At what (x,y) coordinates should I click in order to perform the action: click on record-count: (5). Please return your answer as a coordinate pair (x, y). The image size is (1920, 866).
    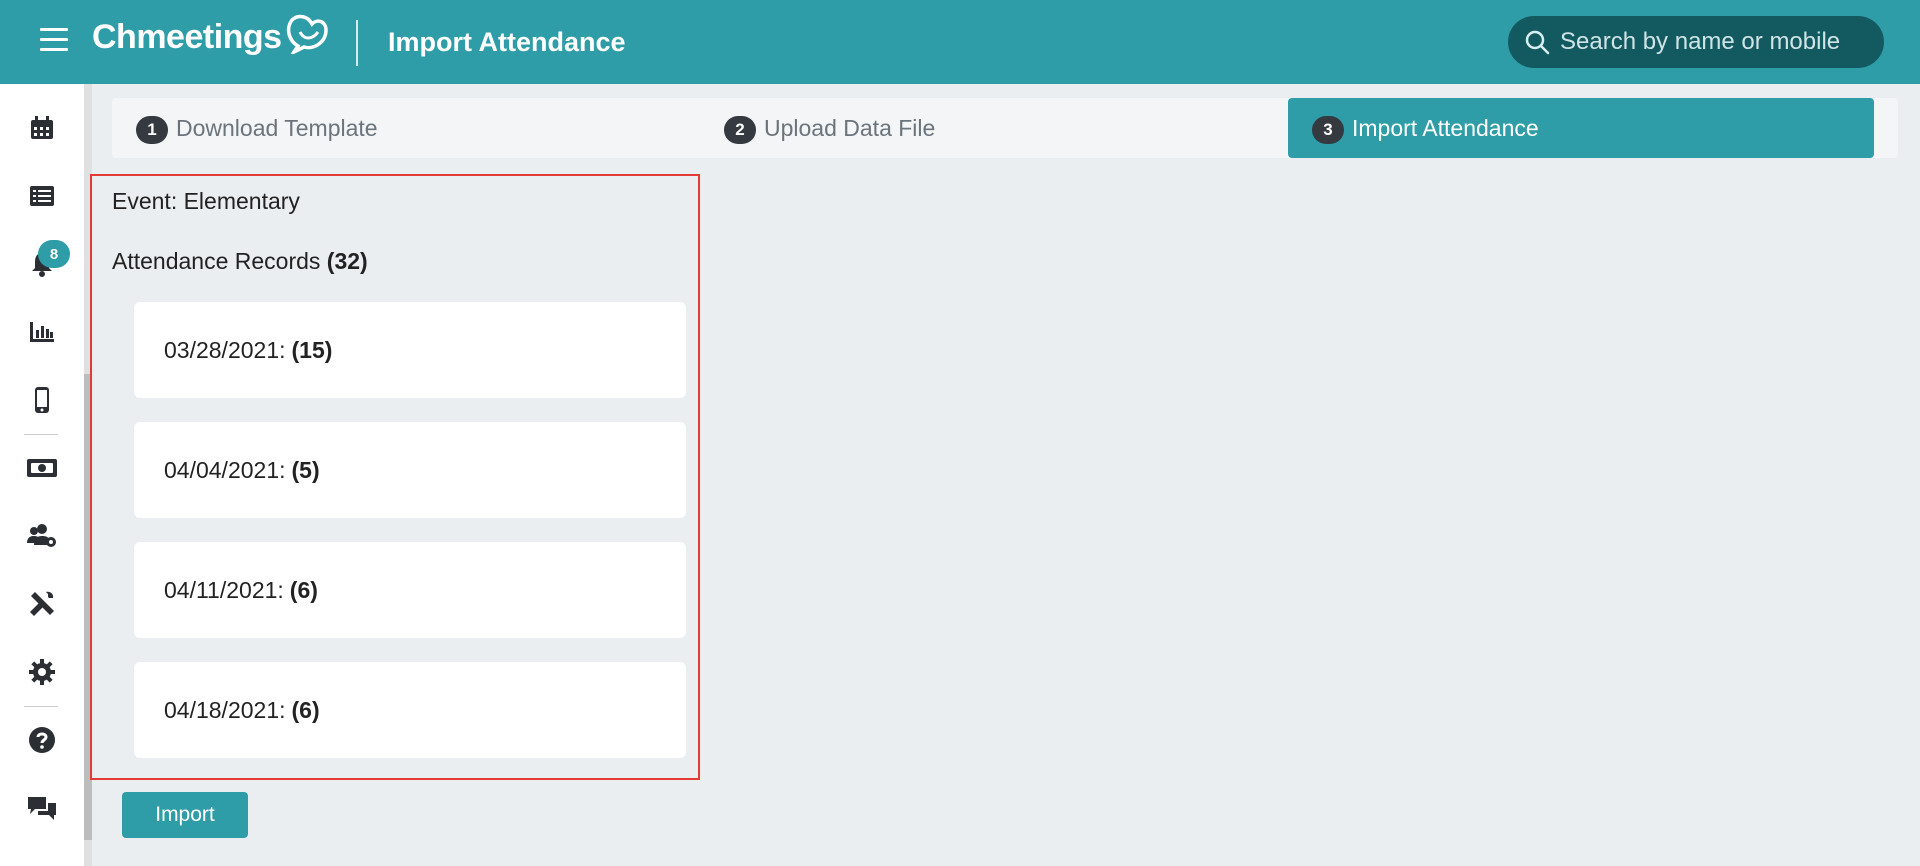
    Looking at the image, I should click on (305, 469).